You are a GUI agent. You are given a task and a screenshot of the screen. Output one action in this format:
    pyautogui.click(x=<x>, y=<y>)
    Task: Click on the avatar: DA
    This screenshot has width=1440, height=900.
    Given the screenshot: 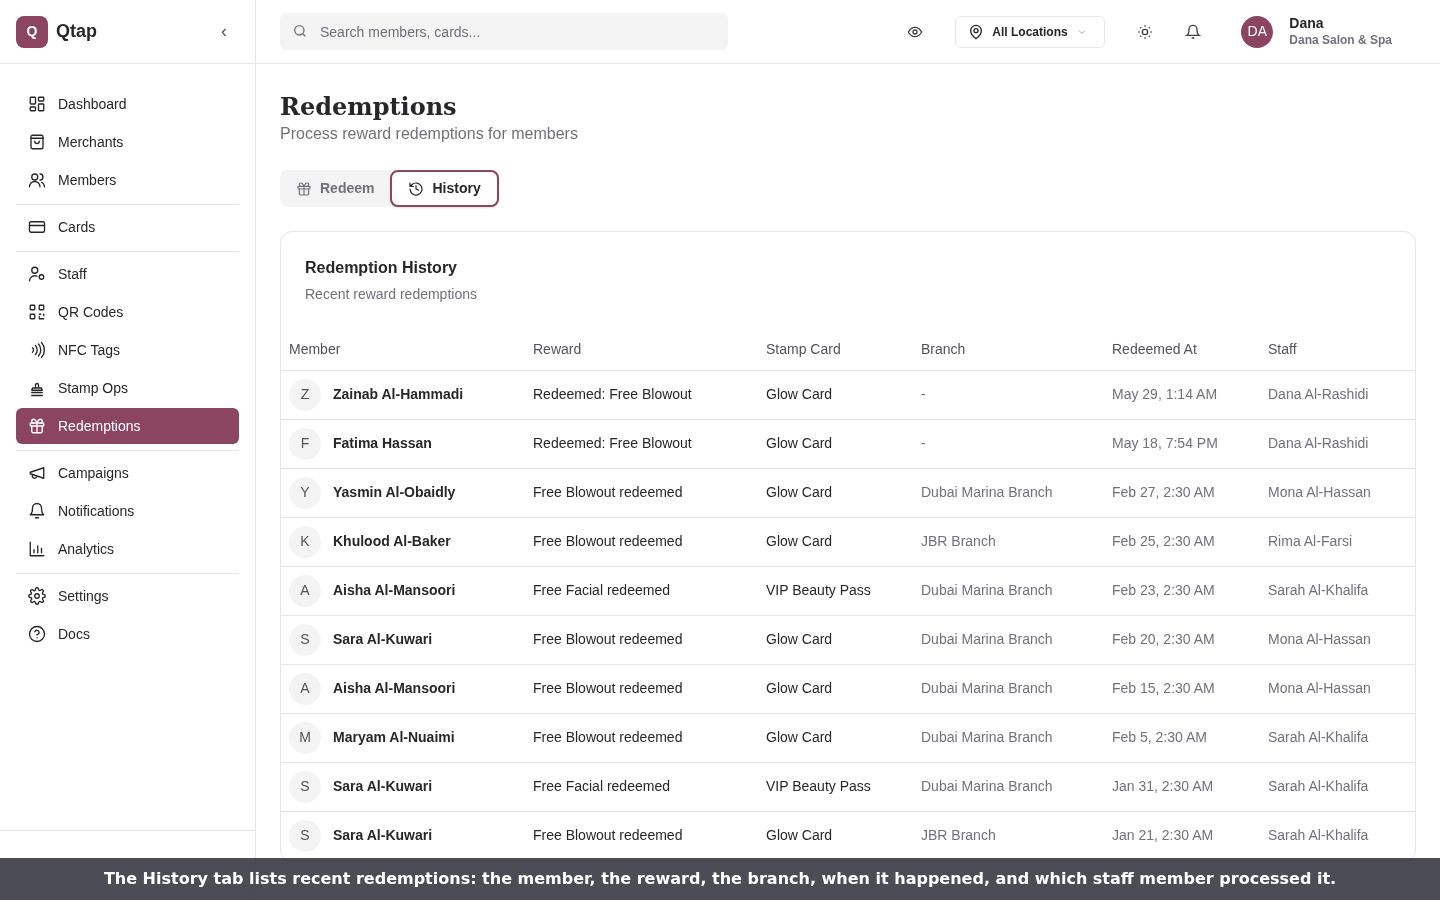 What is the action you would take?
    pyautogui.click(x=1257, y=31)
    